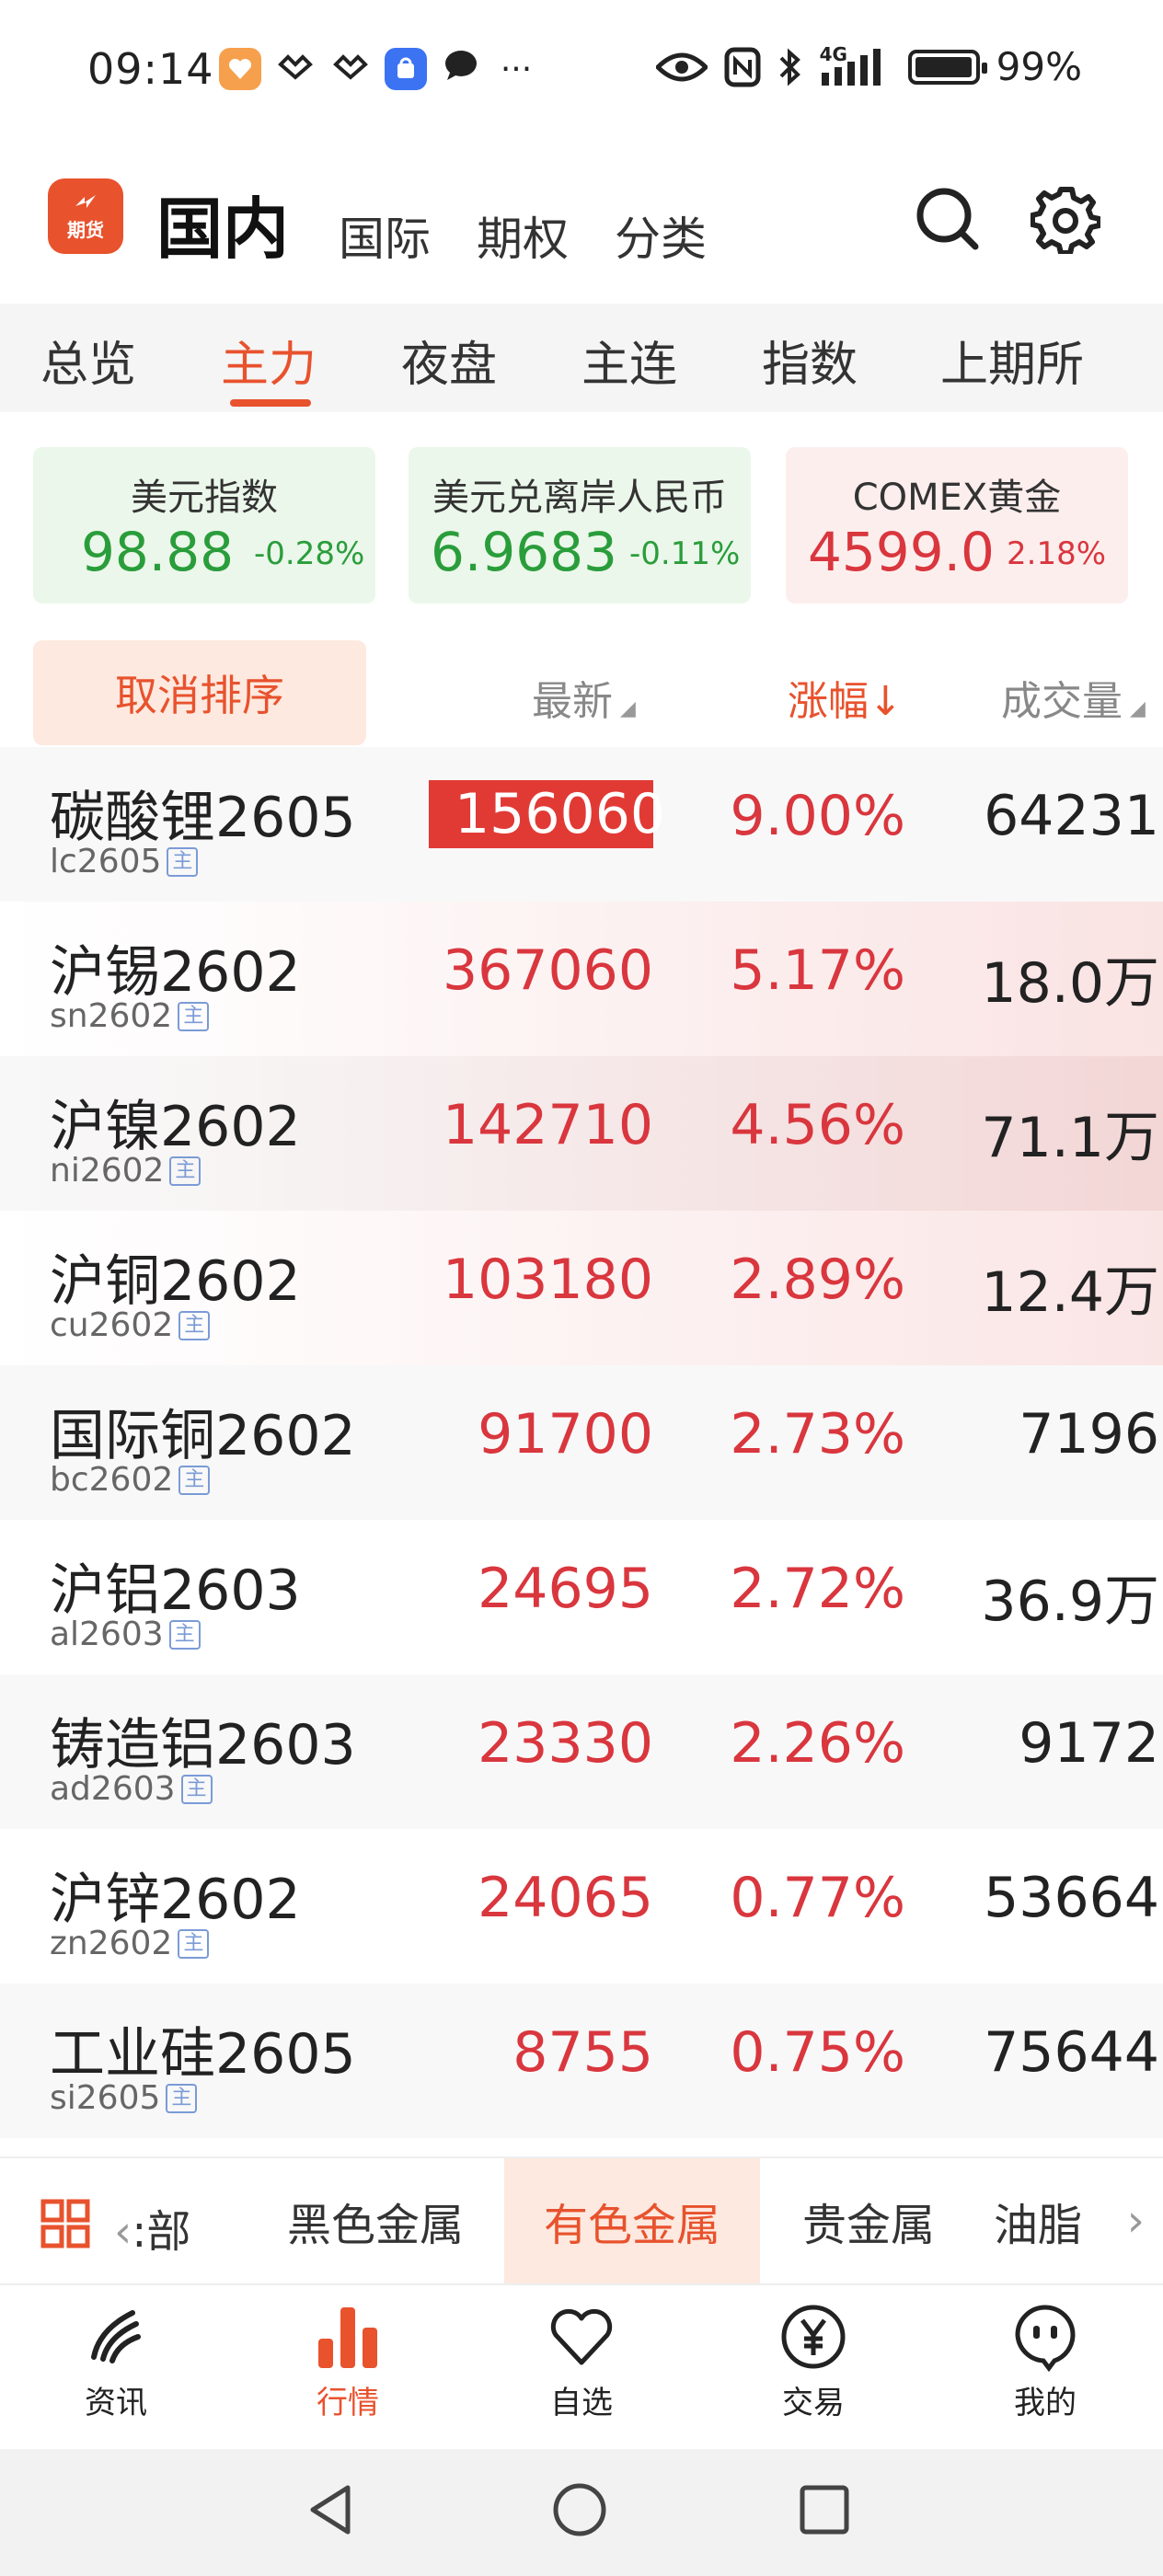 This screenshot has height=2576, width=1163. Describe the element at coordinates (108, 1171) in the screenshot. I see `code-text: ni2602` at that location.